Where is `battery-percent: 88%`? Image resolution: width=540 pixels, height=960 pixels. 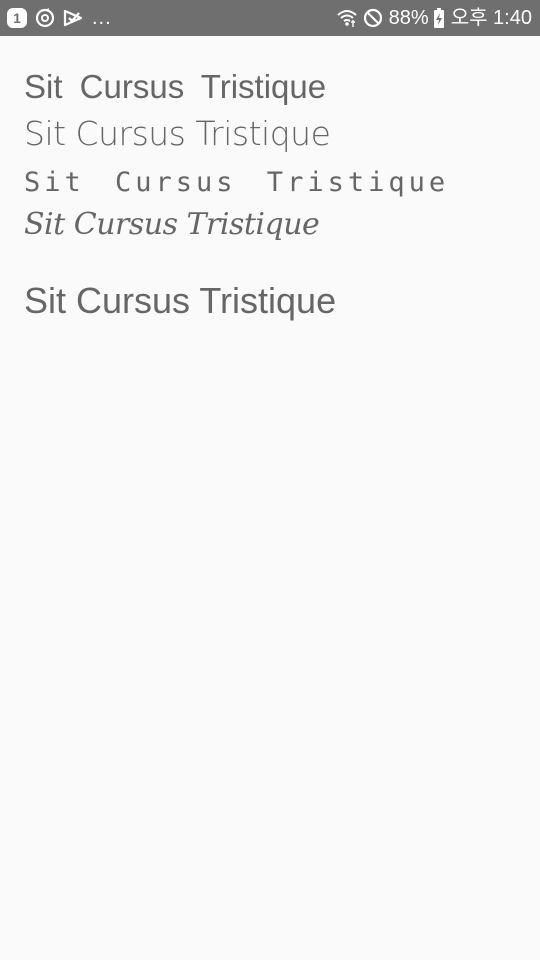 battery-percent: 88% is located at coordinates (408, 18).